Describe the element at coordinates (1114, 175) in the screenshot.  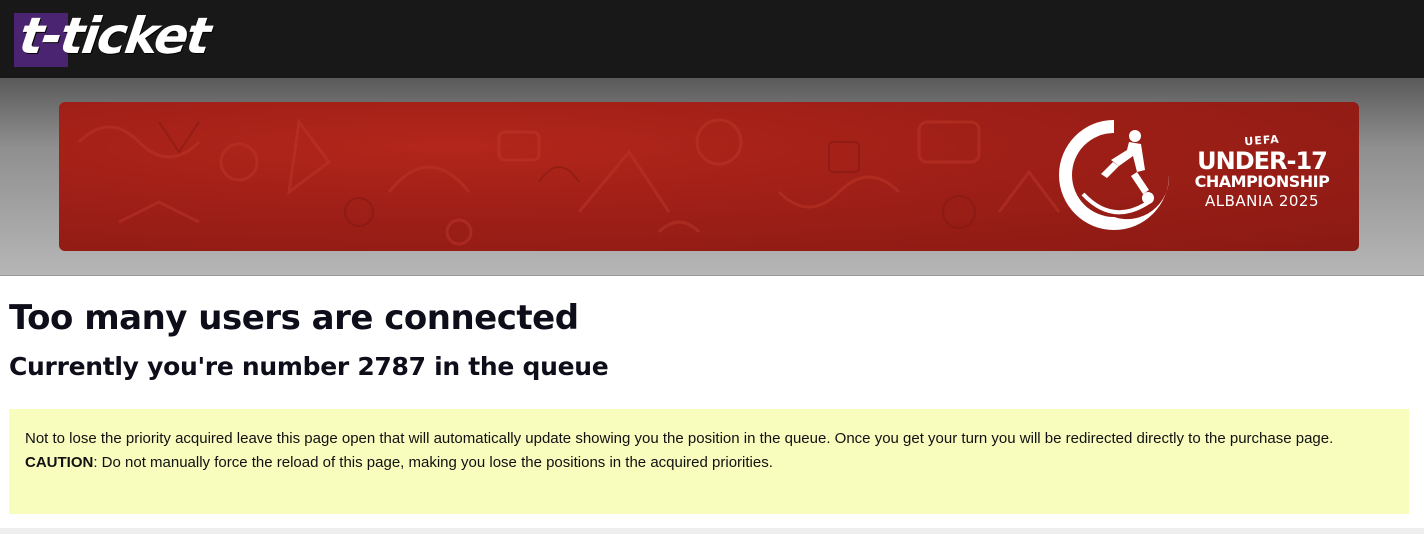
I see `championship-emblem-icon` at that location.